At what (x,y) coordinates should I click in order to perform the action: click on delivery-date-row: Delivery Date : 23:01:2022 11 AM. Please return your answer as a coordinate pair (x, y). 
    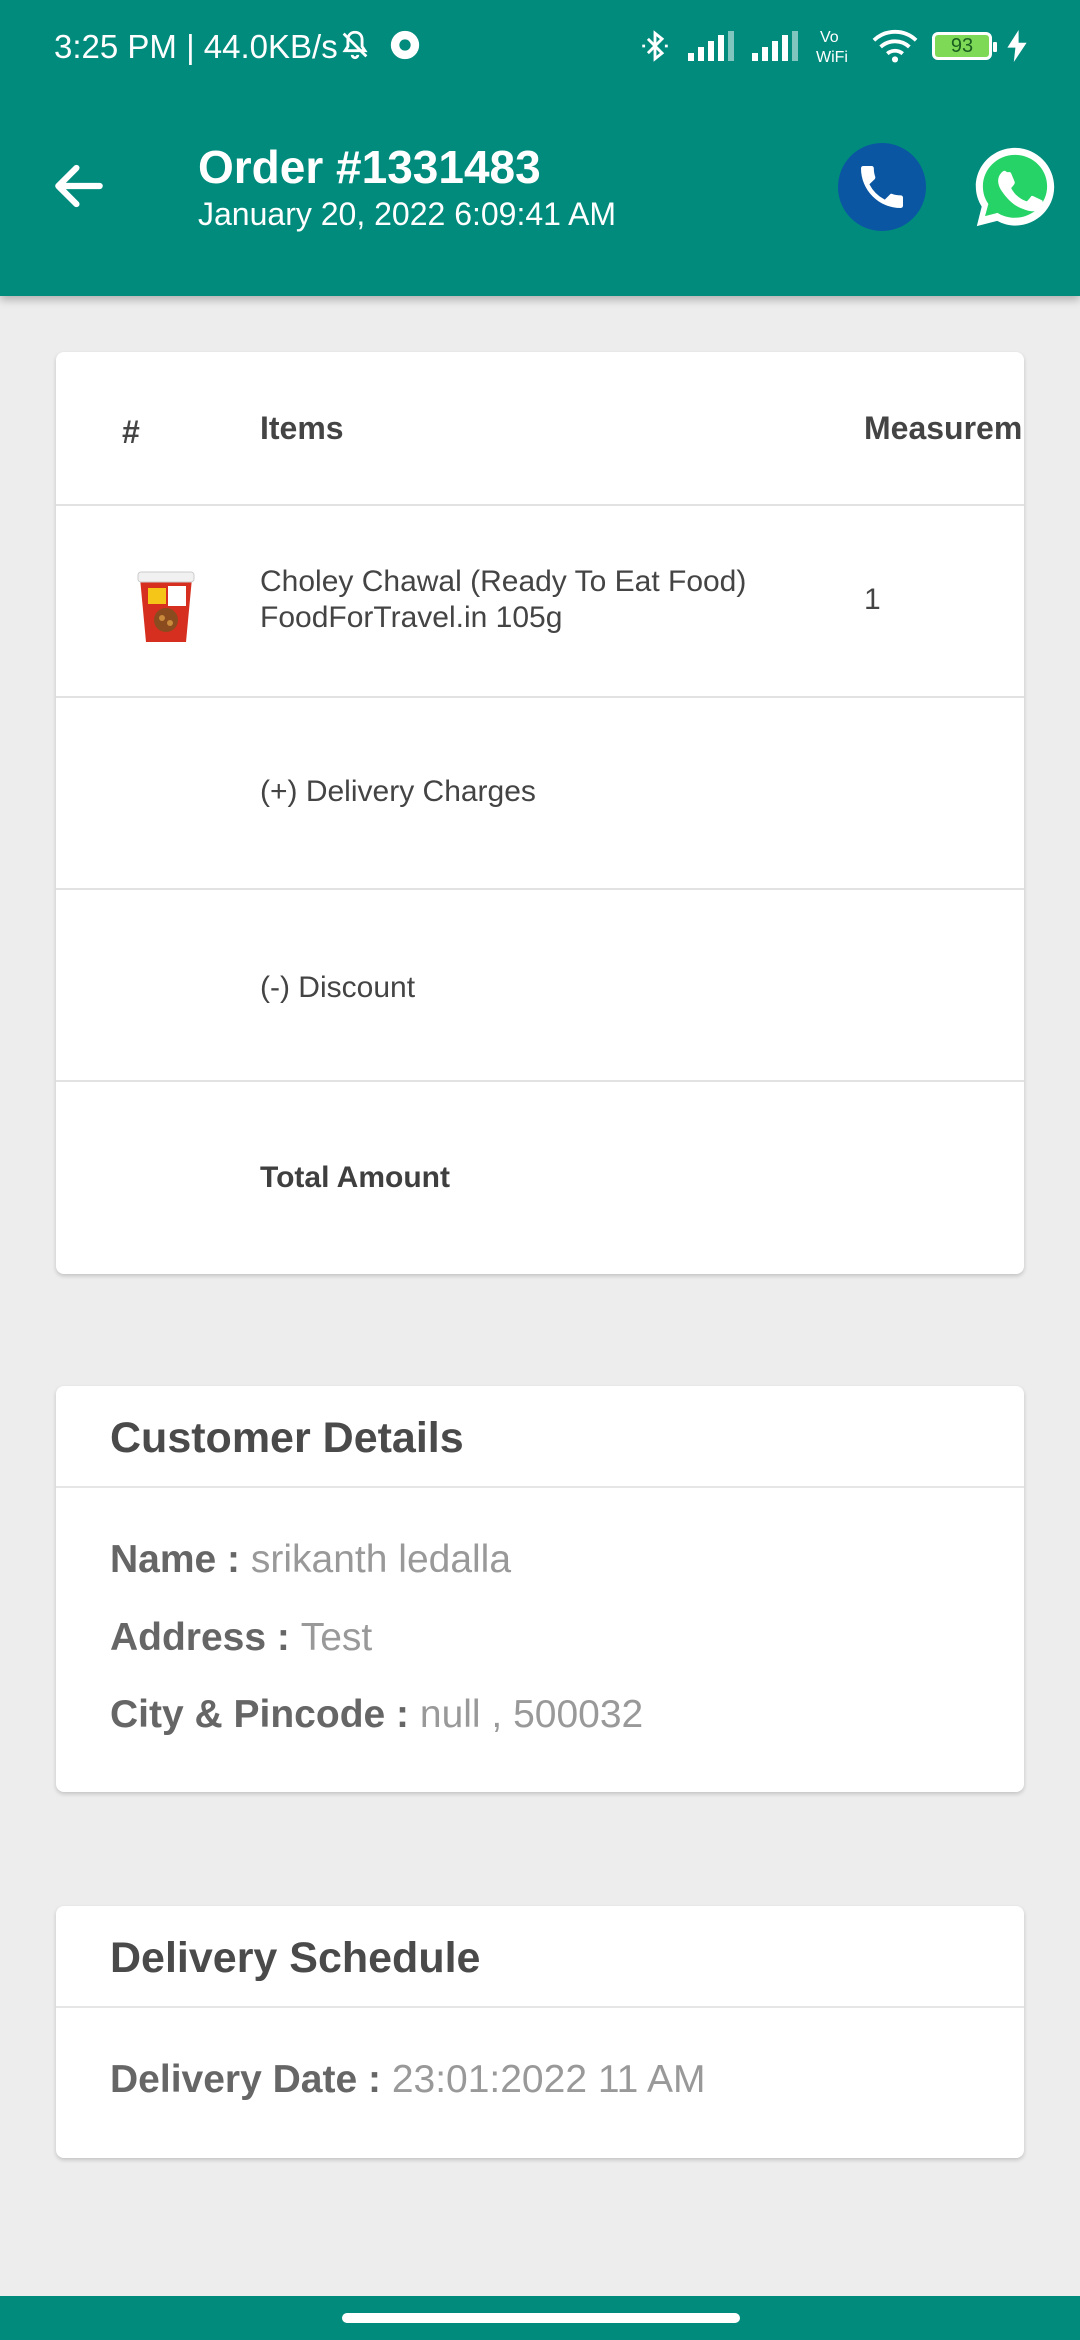
    Looking at the image, I should click on (408, 2080).